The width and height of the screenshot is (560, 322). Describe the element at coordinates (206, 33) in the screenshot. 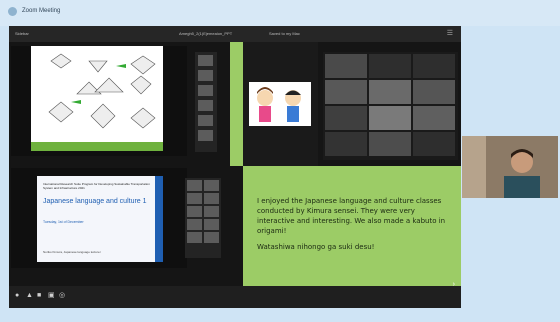

I see `document-title: Amegh5_2(1)Ejemeaion_PPT` at that location.